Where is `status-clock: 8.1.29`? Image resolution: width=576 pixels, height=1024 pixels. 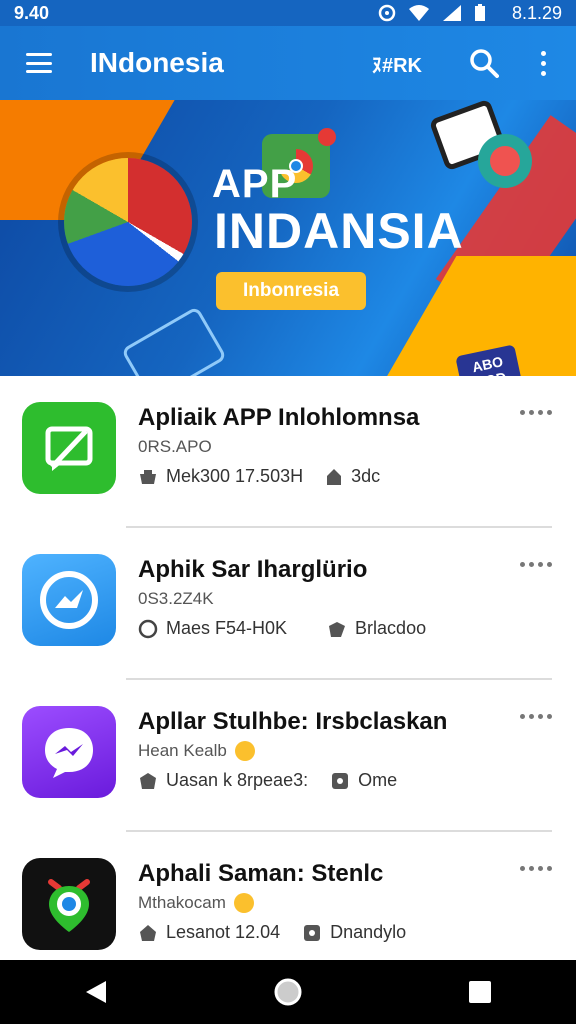
status-clock: 8.1.29 is located at coordinates (536, 12).